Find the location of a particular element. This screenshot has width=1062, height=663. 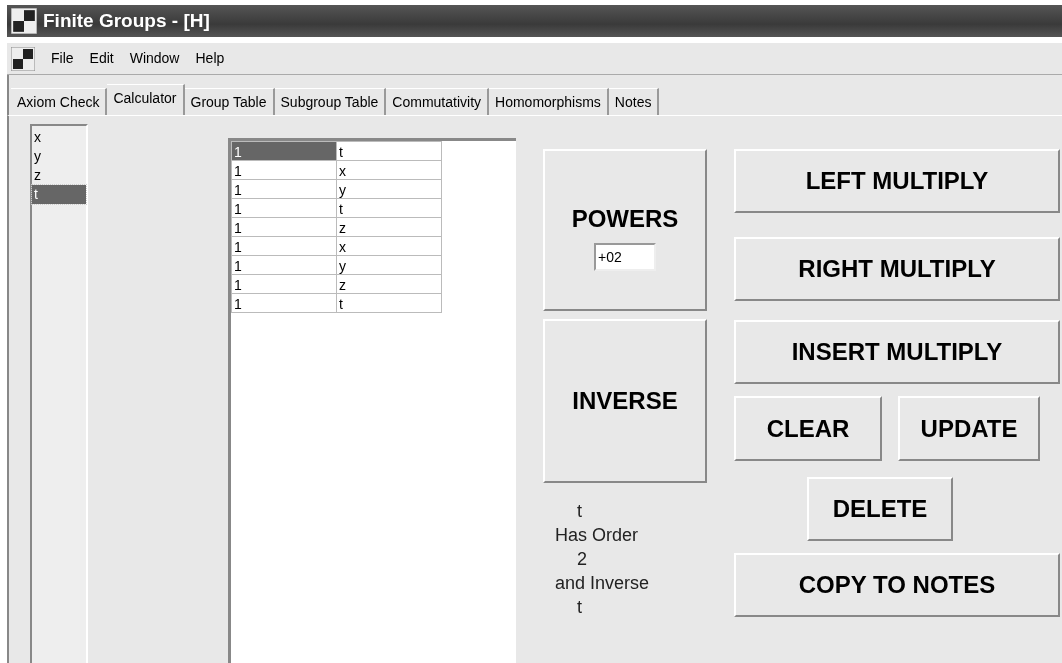

menu-item: Window is located at coordinates (154, 58).